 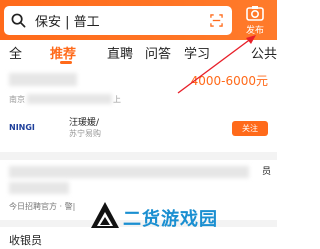 I want to click on blurred-job-tags, so click(x=69, y=99).